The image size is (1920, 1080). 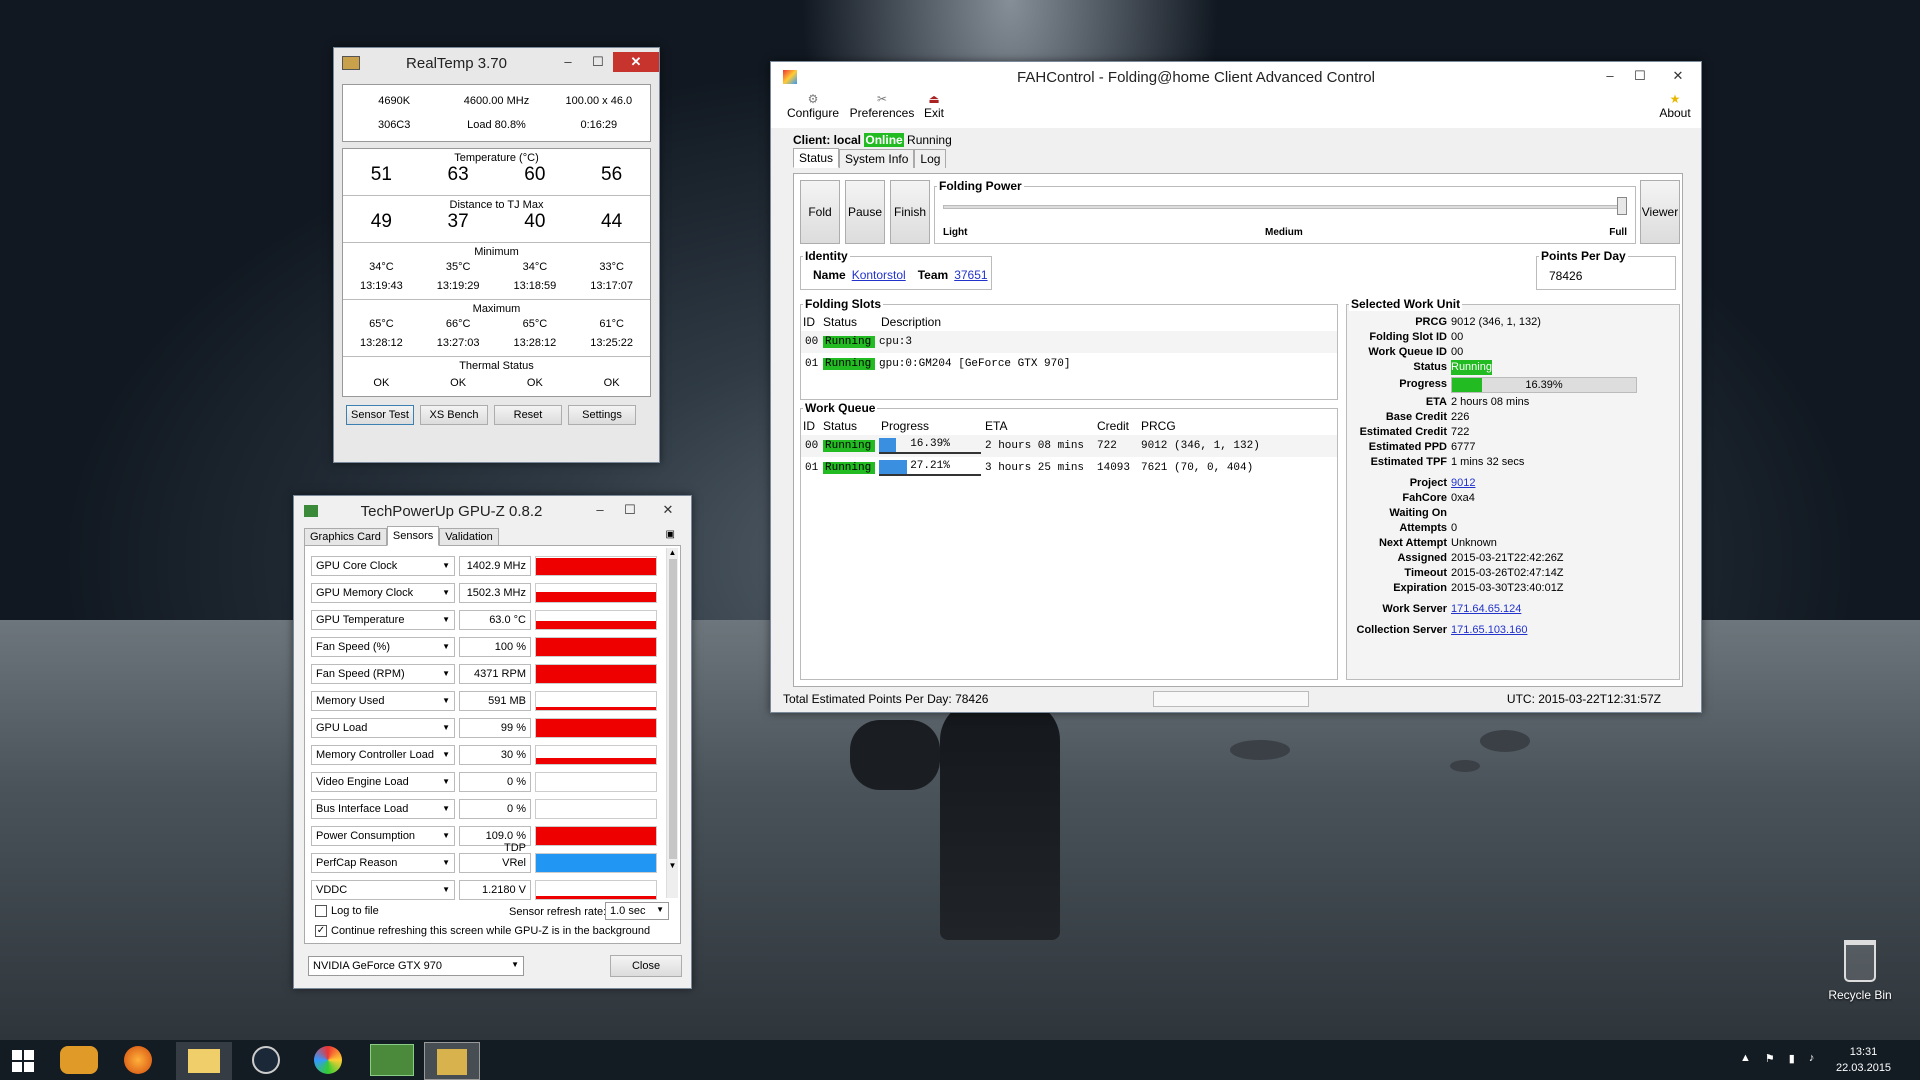 What do you see at coordinates (1513, 352) in the screenshot?
I see `work-unit-field: Work Queue ID 00` at bounding box center [1513, 352].